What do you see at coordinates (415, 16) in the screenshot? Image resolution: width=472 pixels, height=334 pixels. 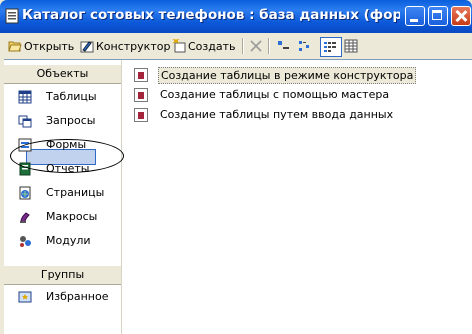 I see `minimize-button` at bounding box center [415, 16].